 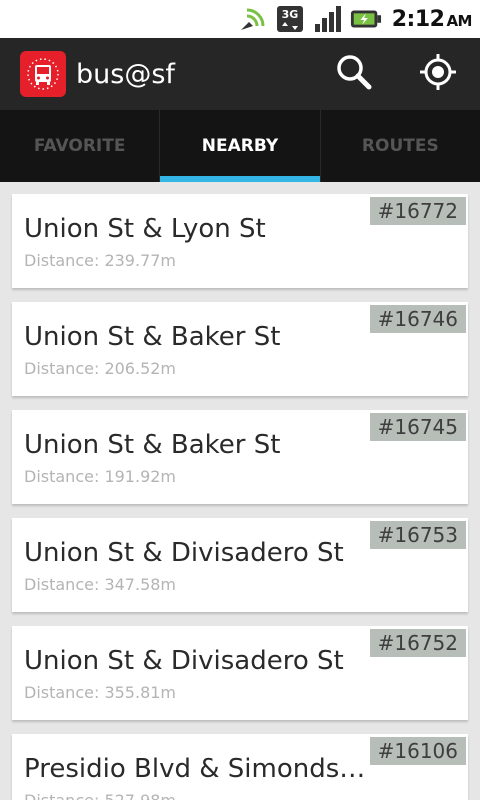 What do you see at coordinates (100, 476) in the screenshot?
I see `stop-distance: Distance: 191.92m` at bounding box center [100, 476].